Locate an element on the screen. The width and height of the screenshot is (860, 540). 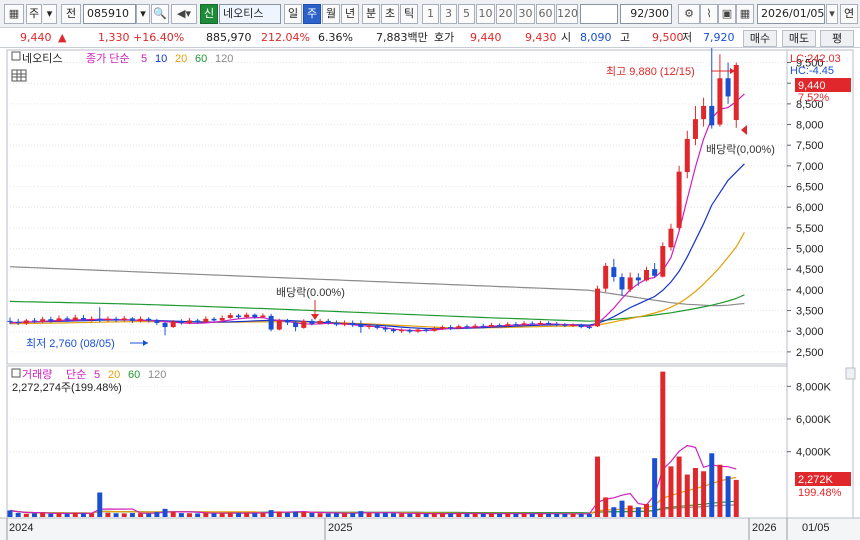
period-second: 초 is located at coordinates (390, 14).